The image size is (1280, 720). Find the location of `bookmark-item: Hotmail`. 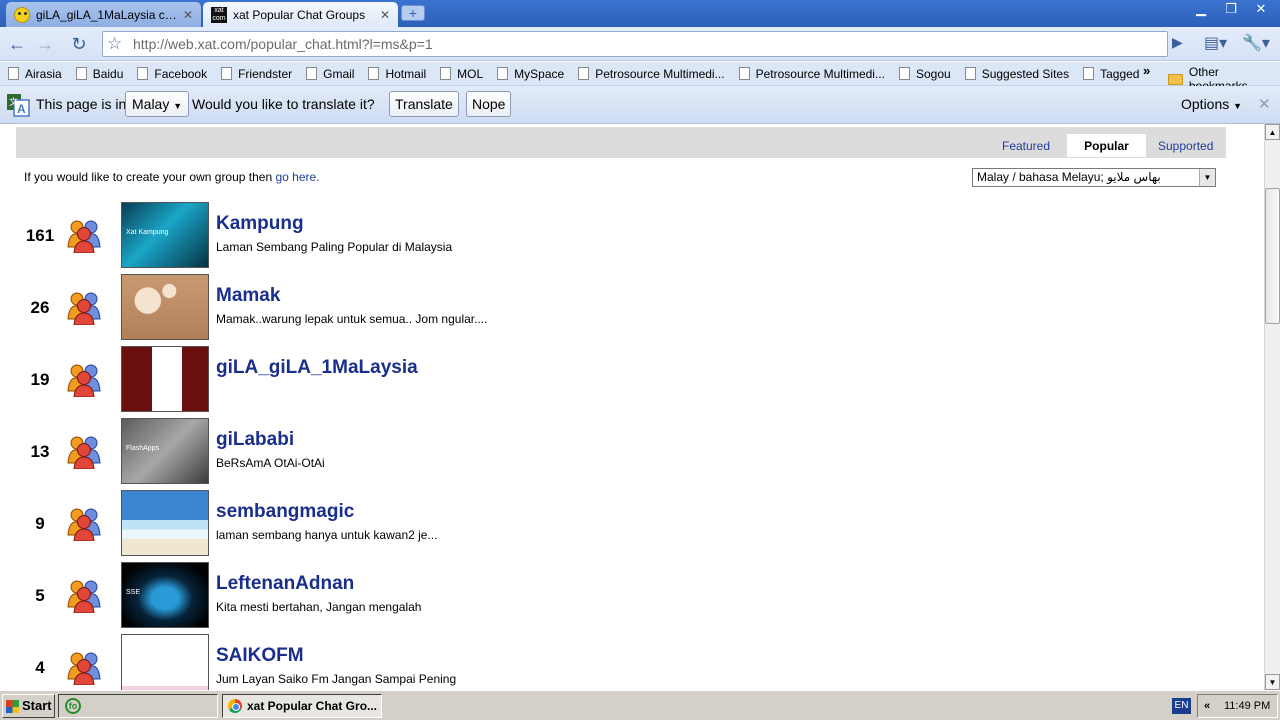

bookmark-item: Hotmail is located at coordinates (397, 74).